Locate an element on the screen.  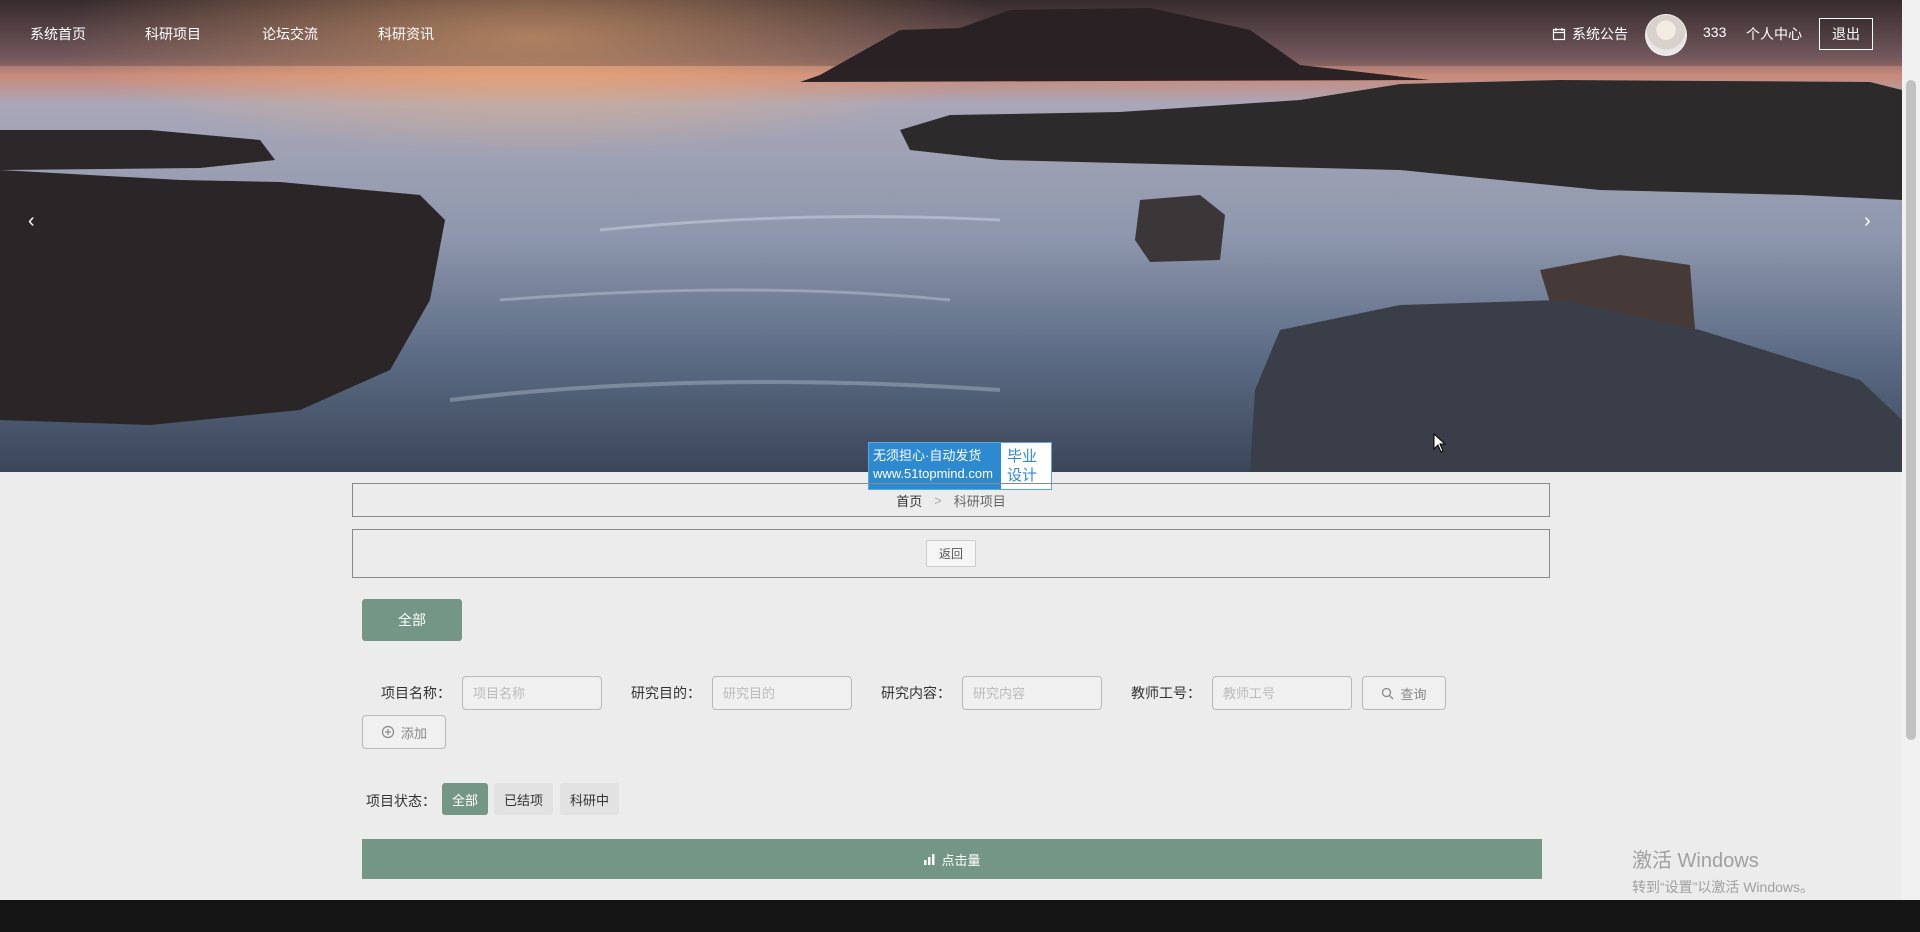
mouse-cursor-icon is located at coordinates (1440, 443).